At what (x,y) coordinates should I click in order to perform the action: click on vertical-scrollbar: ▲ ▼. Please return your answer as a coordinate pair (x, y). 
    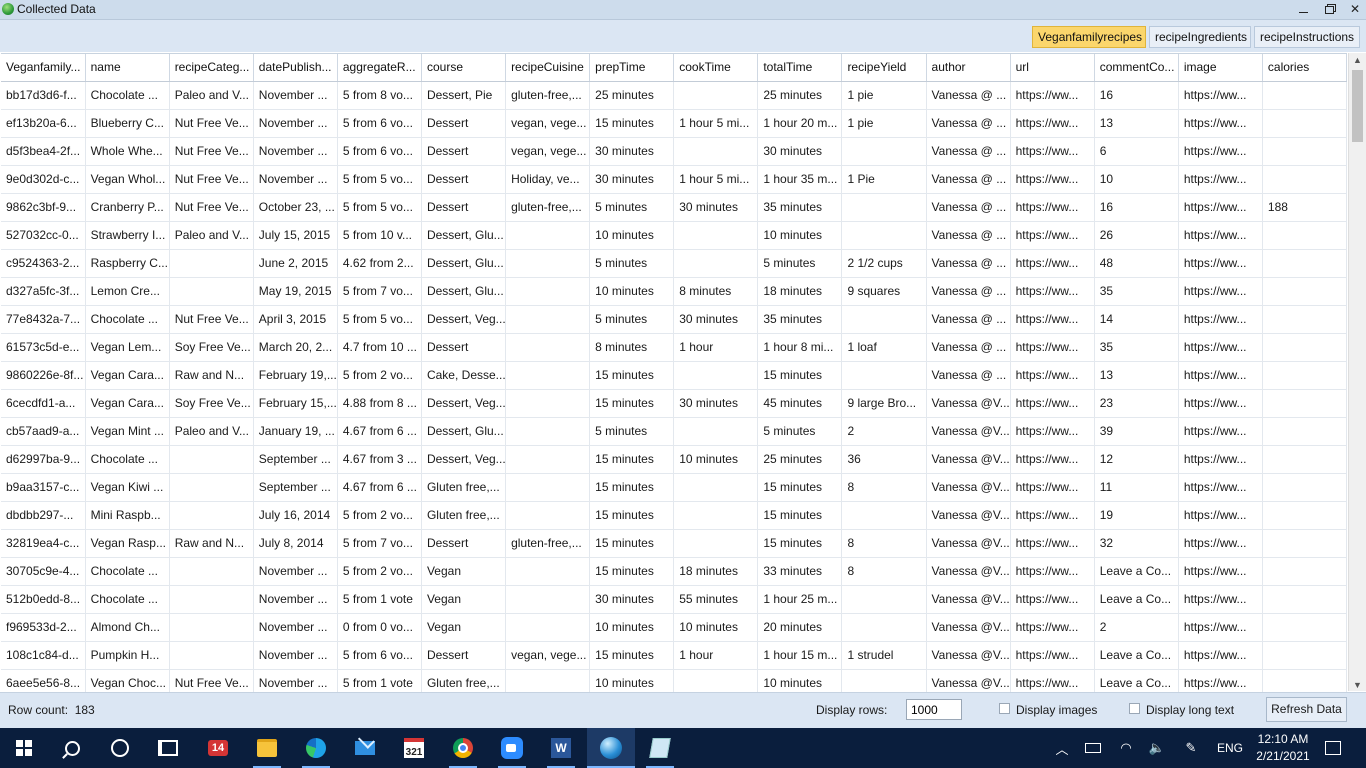
    Looking at the image, I should click on (1357, 372).